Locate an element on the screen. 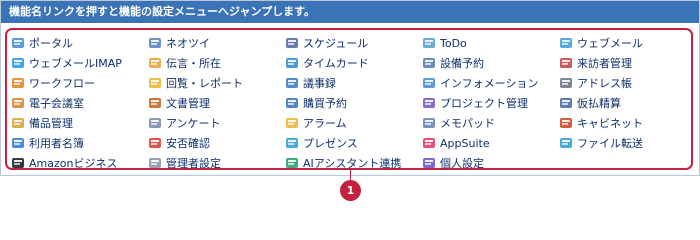 The image size is (700, 240). menu-item-filetransfer: ファイル転送 is located at coordinates (624, 143).